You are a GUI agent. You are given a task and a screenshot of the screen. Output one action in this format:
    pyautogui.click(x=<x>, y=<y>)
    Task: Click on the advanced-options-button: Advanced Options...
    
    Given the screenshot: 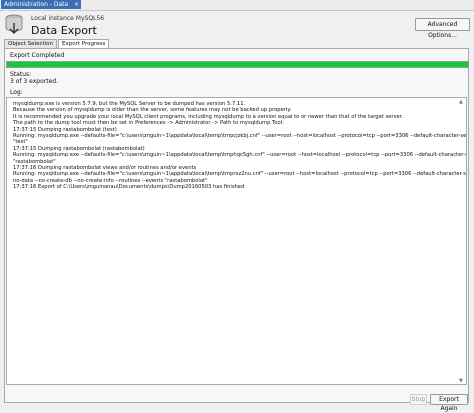 What is the action you would take?
    pyautogui.click(x=442, y=28)
    